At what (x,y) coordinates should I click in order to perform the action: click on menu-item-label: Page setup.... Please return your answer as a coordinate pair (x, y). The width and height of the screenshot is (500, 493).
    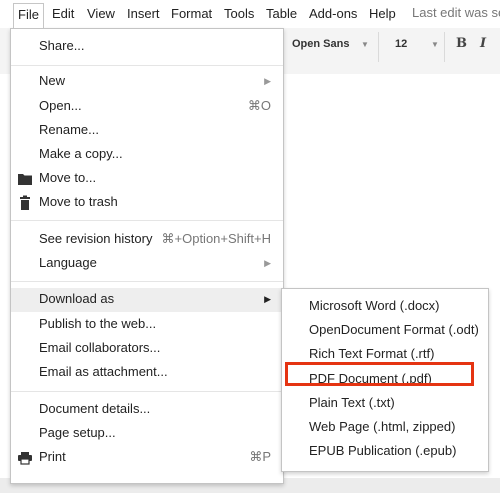
    Looking at the image, I should click on (77, 432).